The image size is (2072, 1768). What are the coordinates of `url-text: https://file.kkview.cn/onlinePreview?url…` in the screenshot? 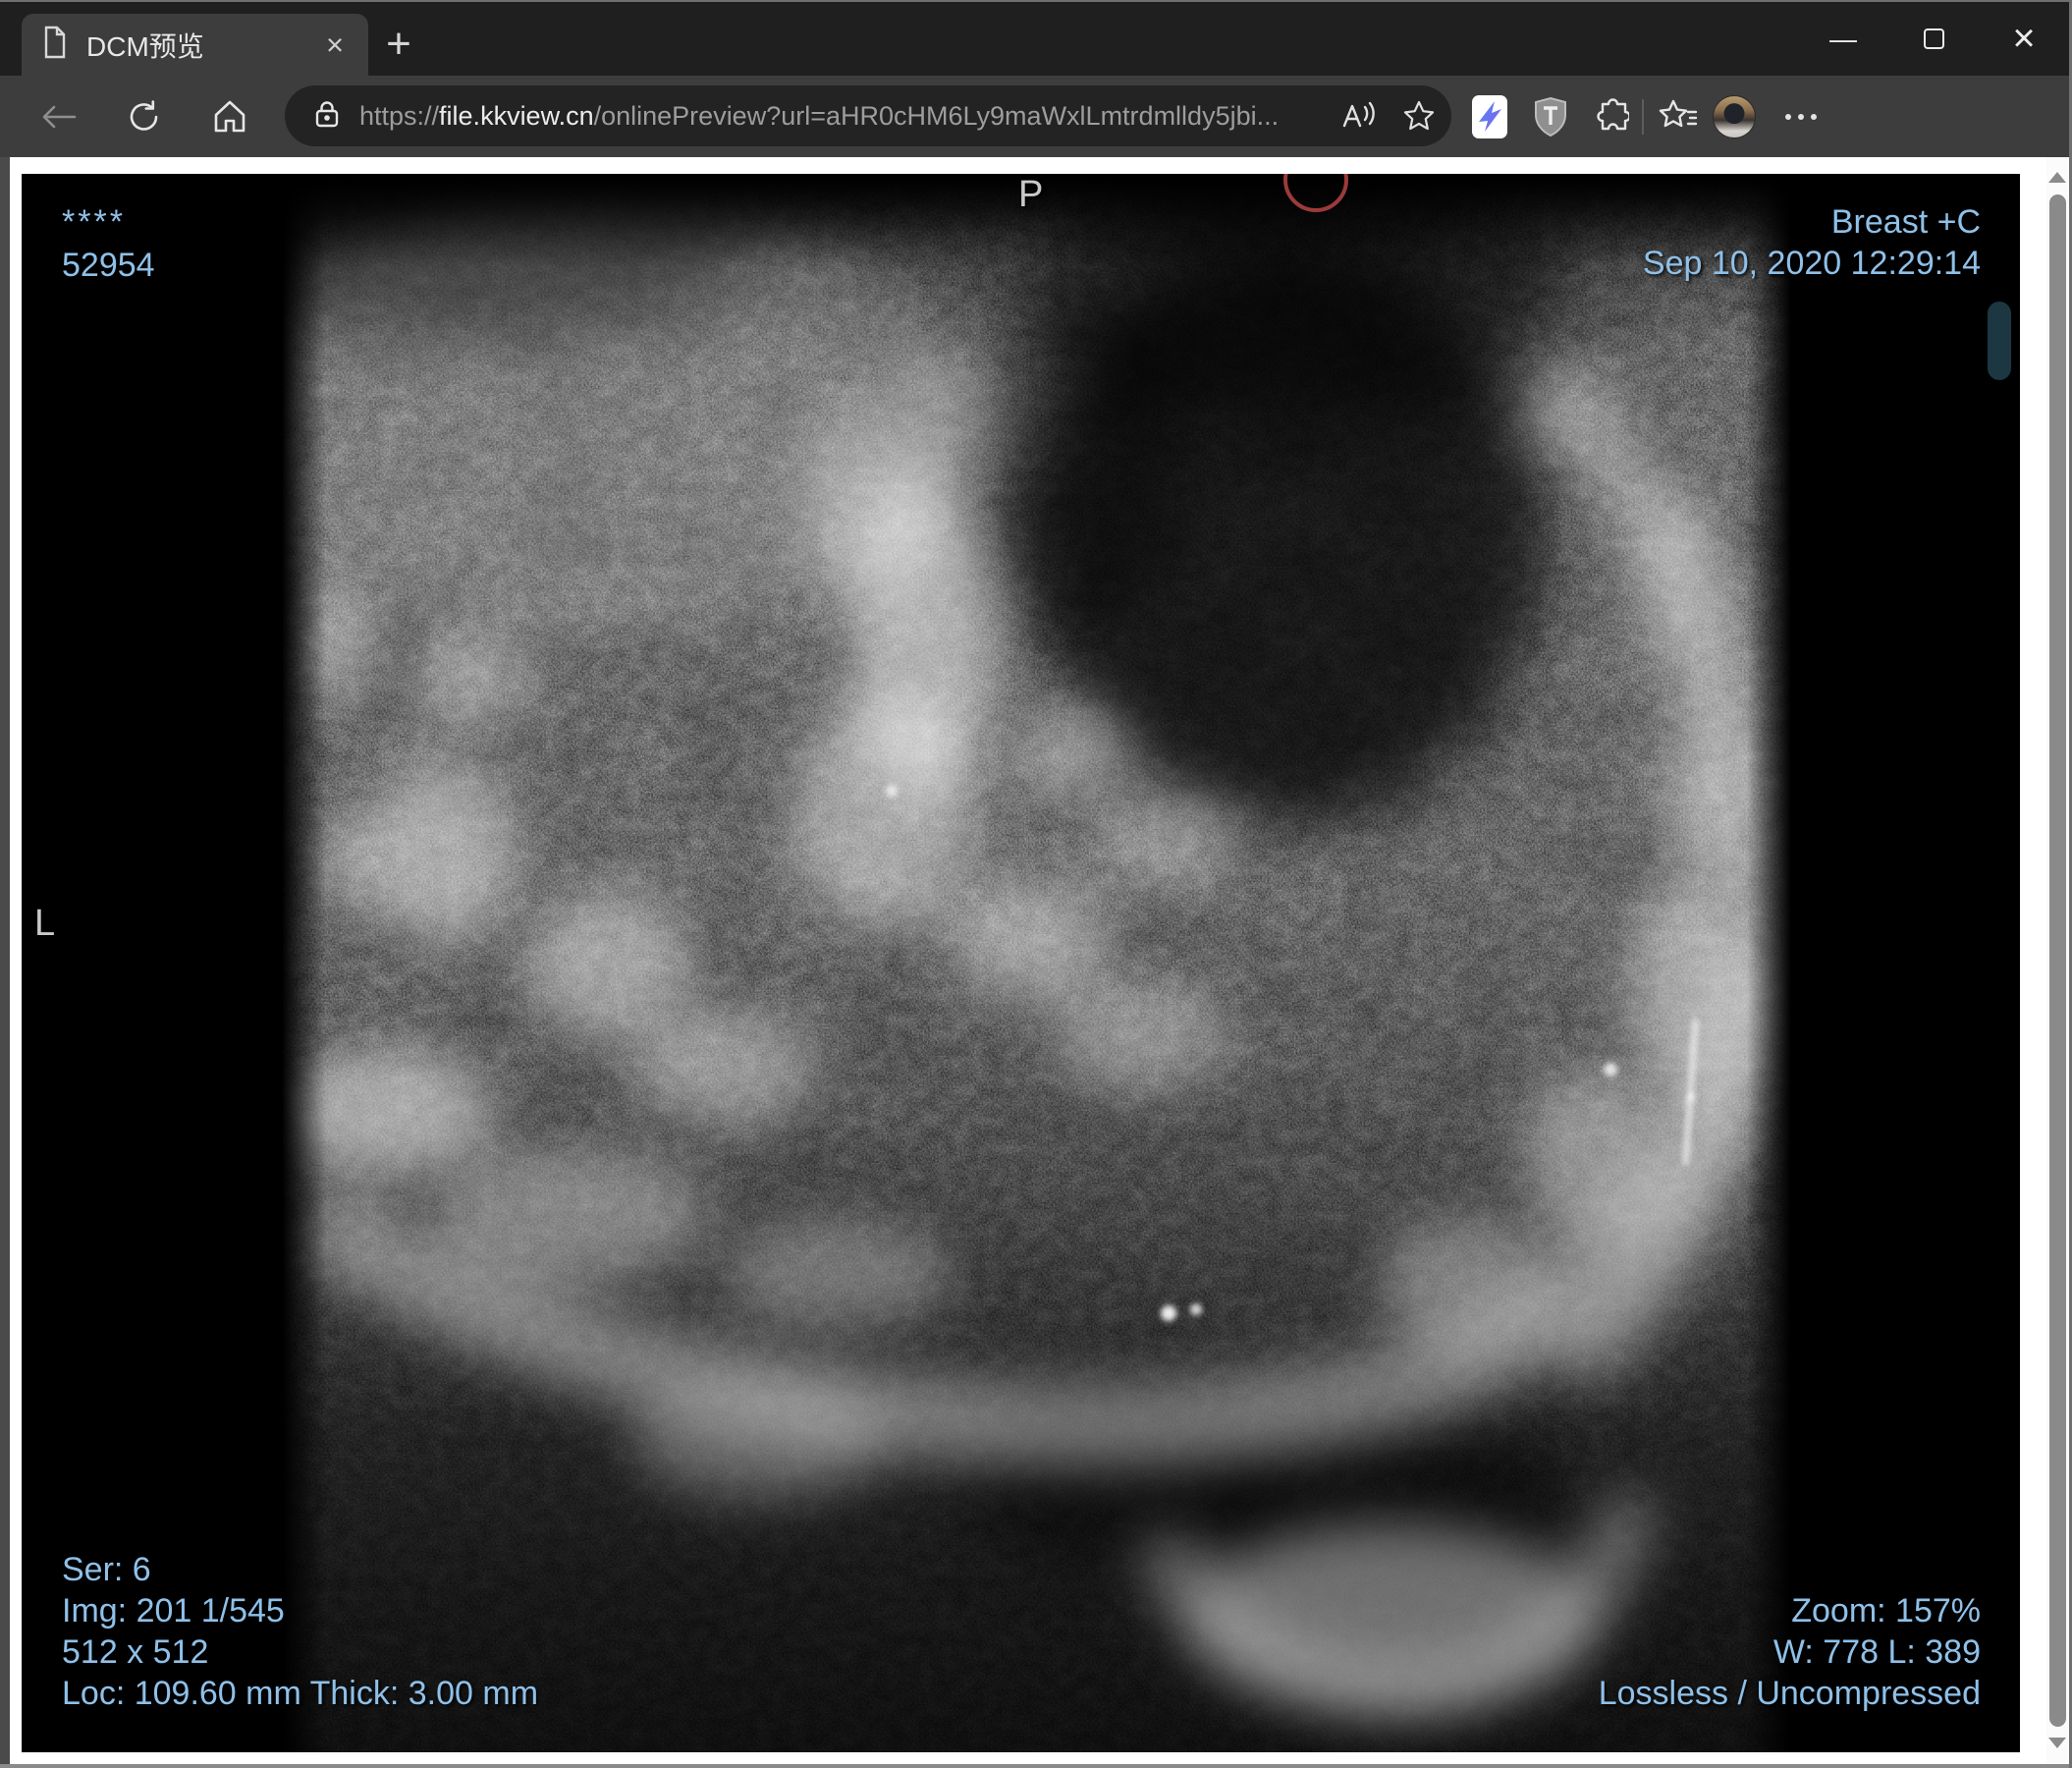 It's located at (845, 116).